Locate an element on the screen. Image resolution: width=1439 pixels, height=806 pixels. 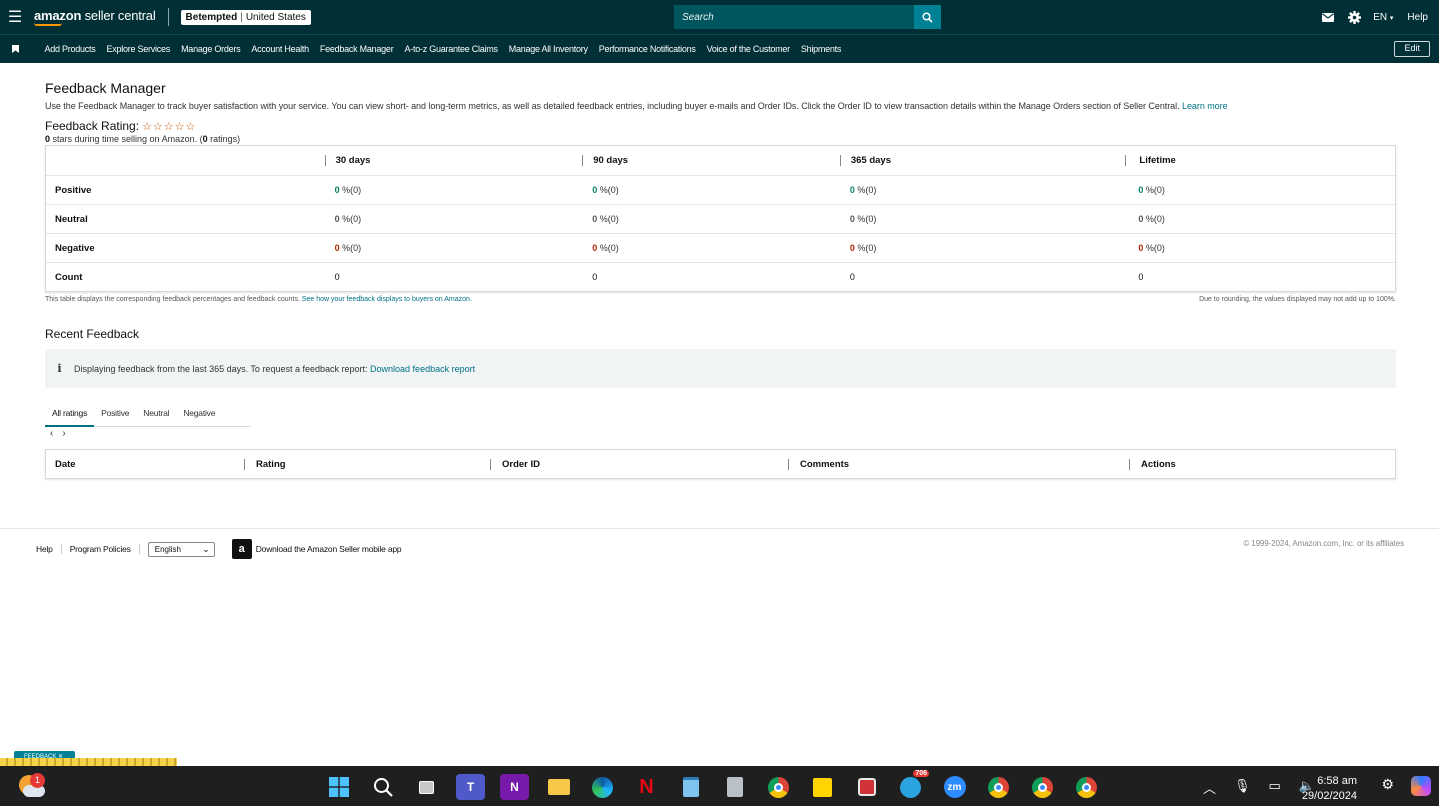
language-selector: EN ▾ is located at coordinates (1383, 17).